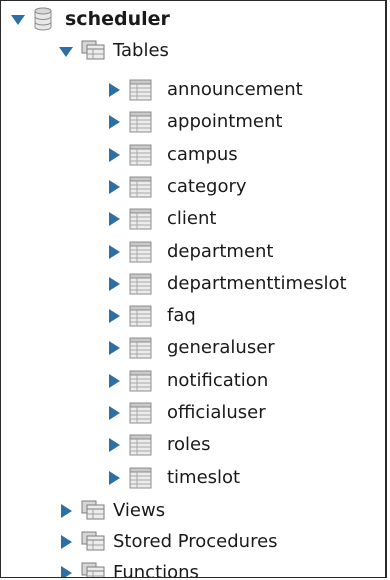  Describe the element at coordinates (94, 51) in the screenshot. I see `folder-table-icon` at that location.